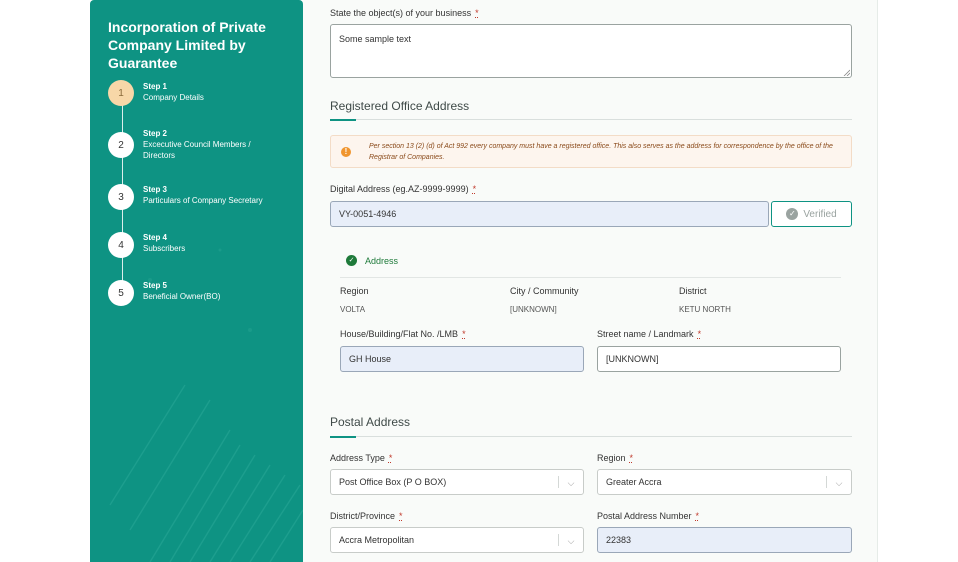 The width and height of the screenshot is (958, 562). Describe the element at coordinates (121, 245) in the screenshot. I see `step-4-number: 4` at that location.